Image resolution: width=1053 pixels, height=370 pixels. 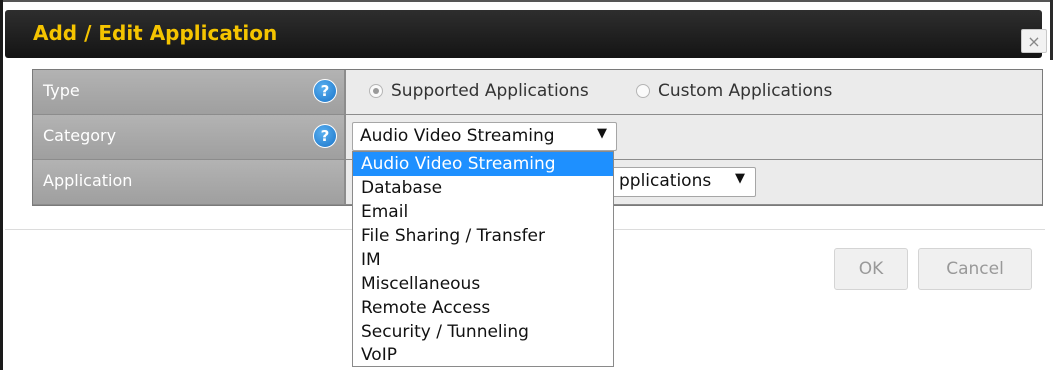 What do you see at coordinates (483, 308) in the screenshot?
I see `category-option: Remote Access` at bounding box center [483, 308].